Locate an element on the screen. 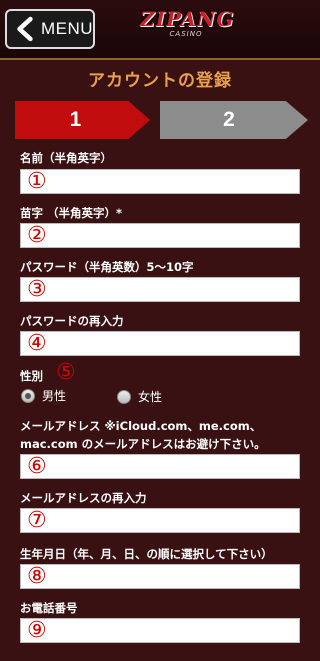  last-name-field: ② is located at coordinates (160, 235).